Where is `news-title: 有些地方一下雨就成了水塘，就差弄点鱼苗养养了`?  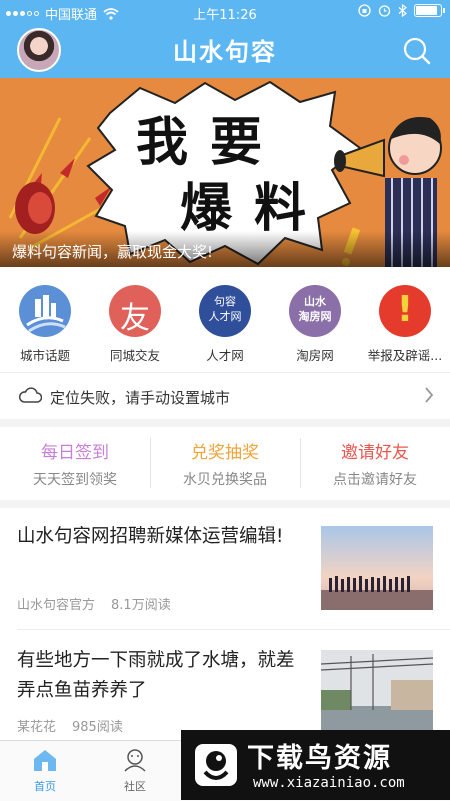 news-title: 有些地方一下雨就成了水塘，就差弄点鱼苗养养了 is located at coordinates (156, 675).